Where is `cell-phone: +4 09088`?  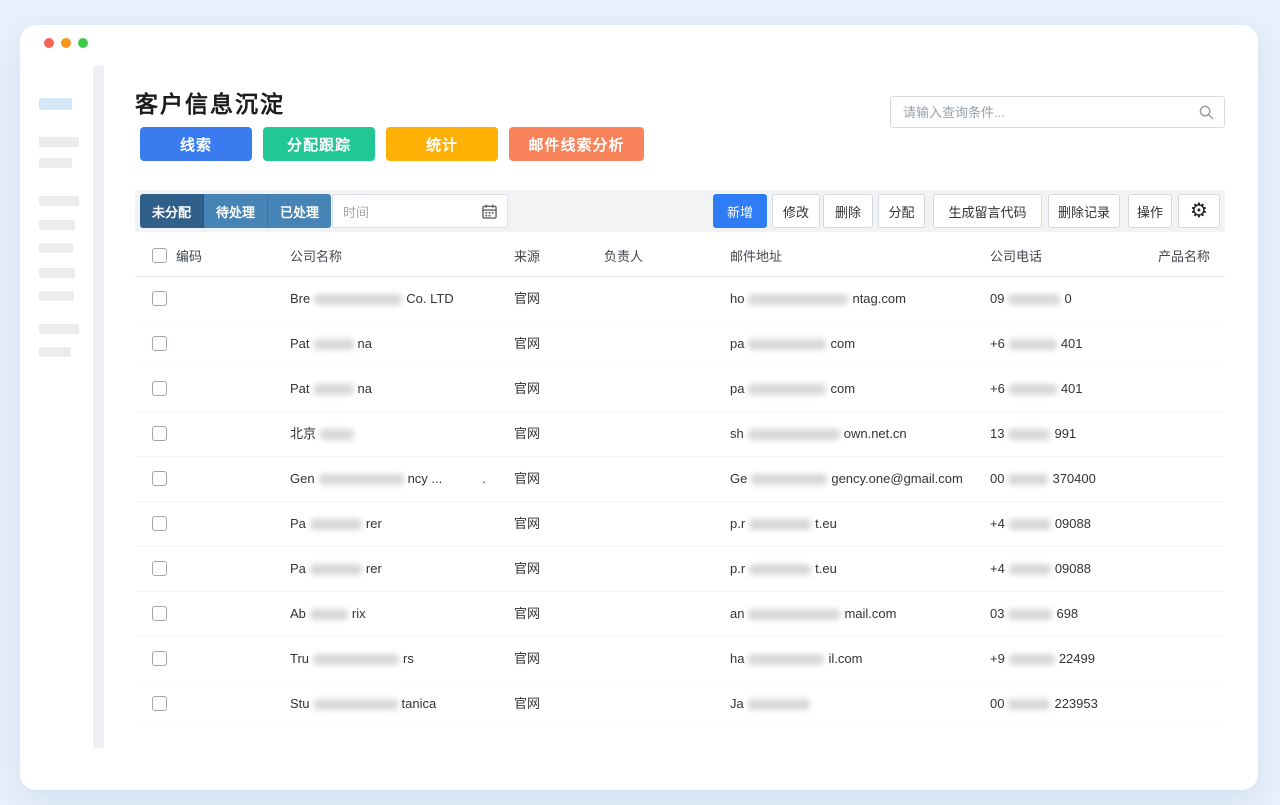
cell-phone: +4 09088 is located at coordinates (1040, 568).